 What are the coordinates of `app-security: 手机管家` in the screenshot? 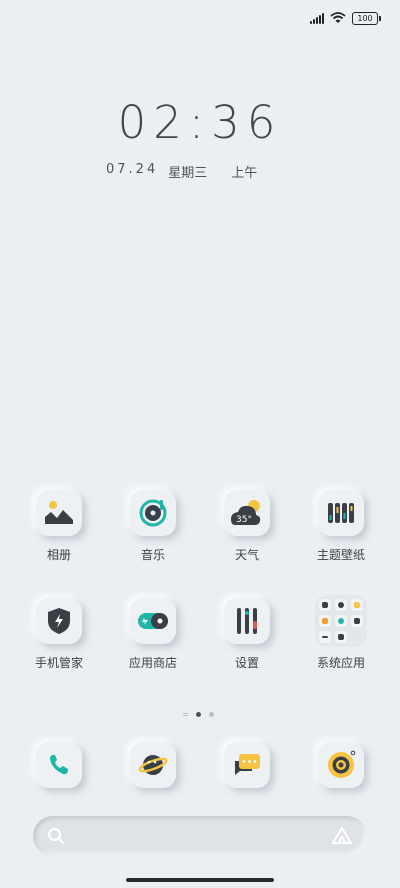 It's located at (59, 634).